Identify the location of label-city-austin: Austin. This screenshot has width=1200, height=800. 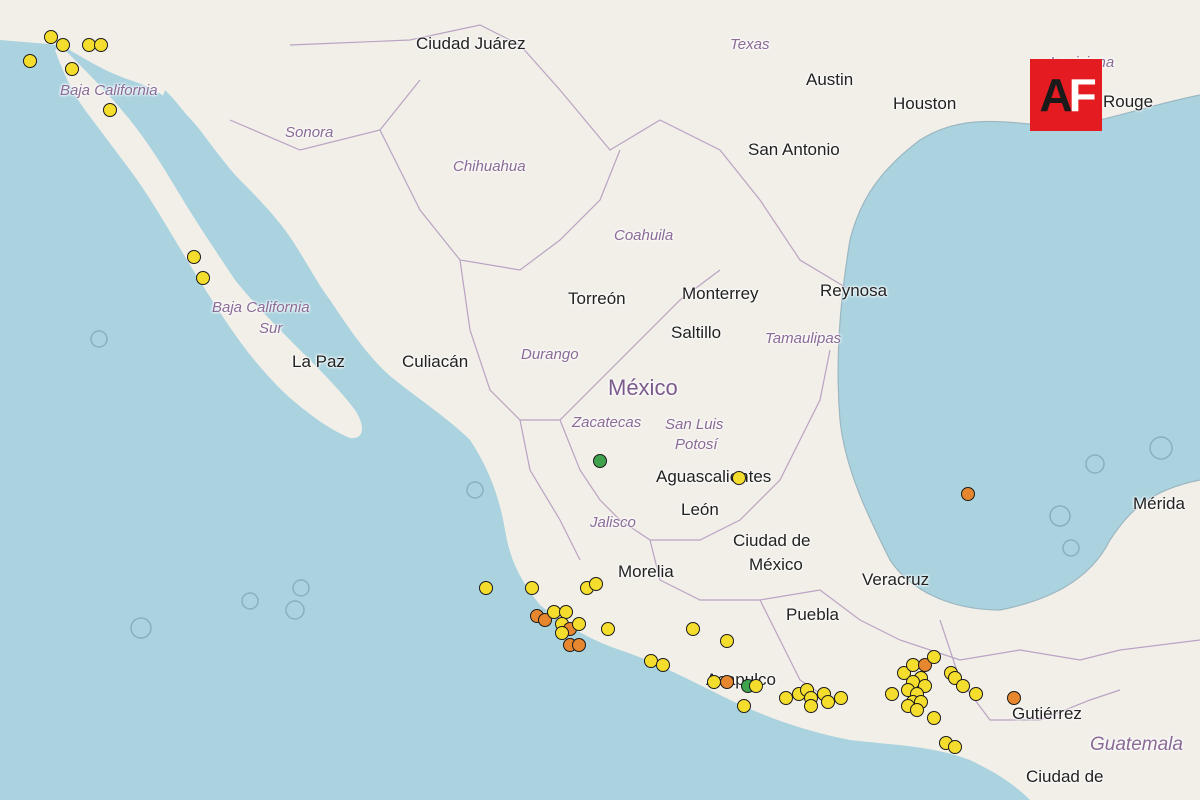
(830, 79).